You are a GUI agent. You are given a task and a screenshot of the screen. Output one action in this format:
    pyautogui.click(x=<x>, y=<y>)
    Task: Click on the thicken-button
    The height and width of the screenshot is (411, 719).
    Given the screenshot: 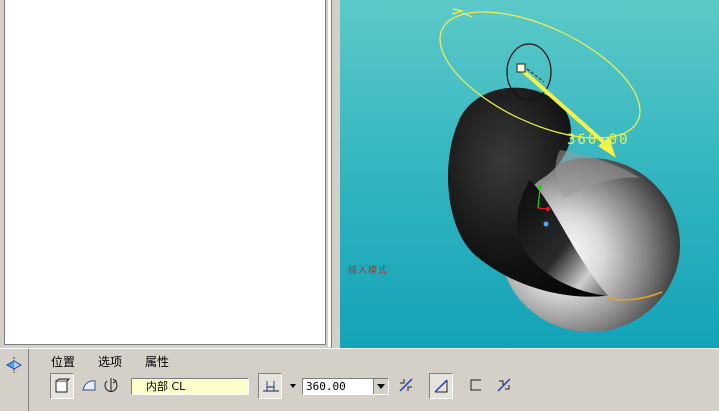 What is the action you would take?
    pyautogui.click(x=477, y=386)
    